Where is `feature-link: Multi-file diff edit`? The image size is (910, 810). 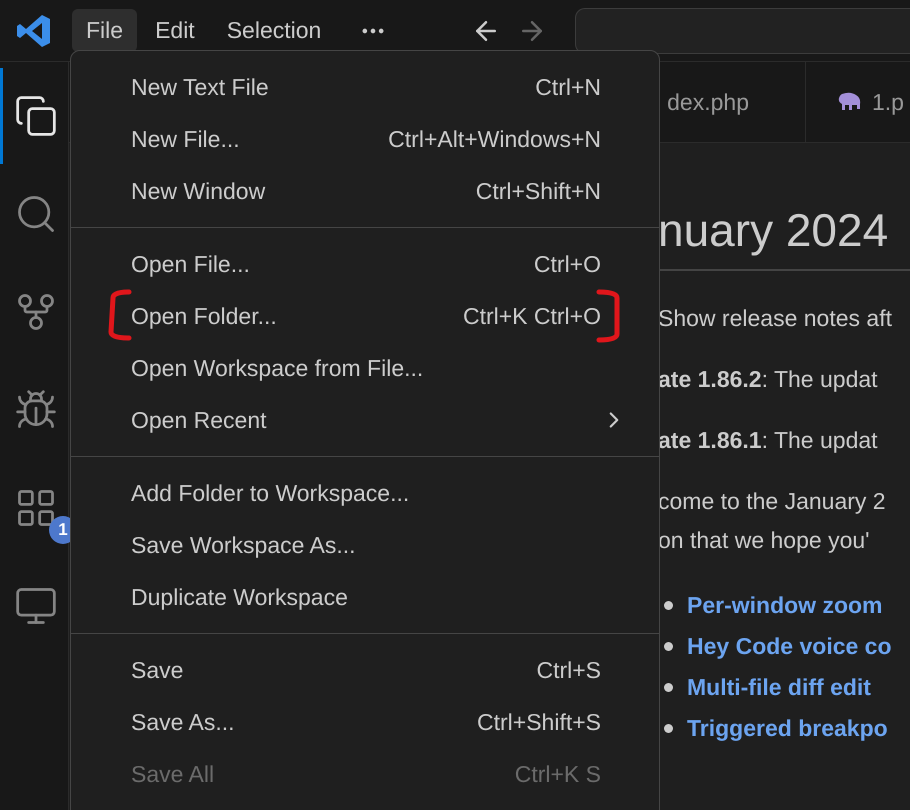
feature-link: Multi-file diff edit is located at coordinates (779, 687).